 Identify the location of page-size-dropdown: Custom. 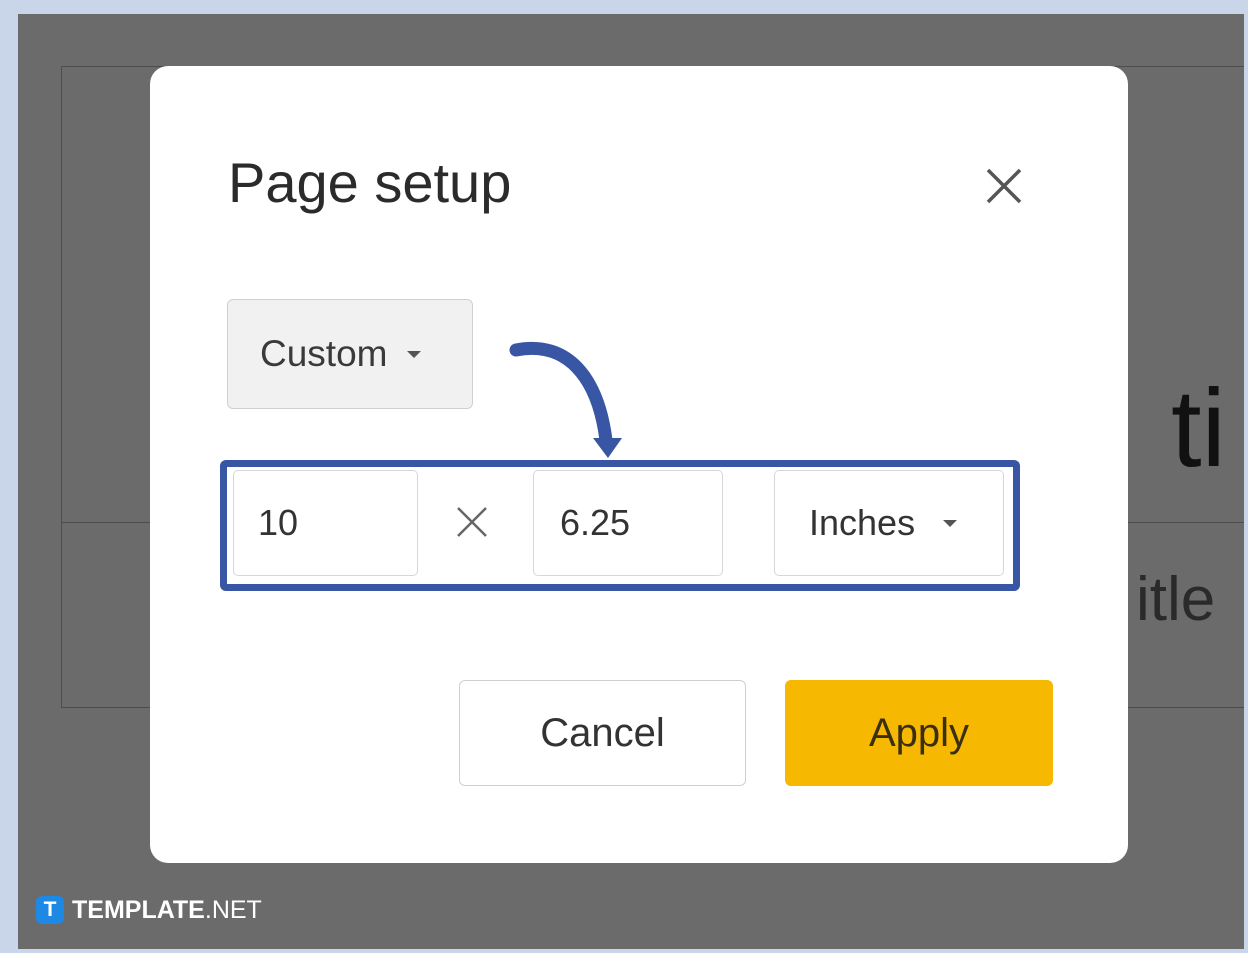
(350, 354).